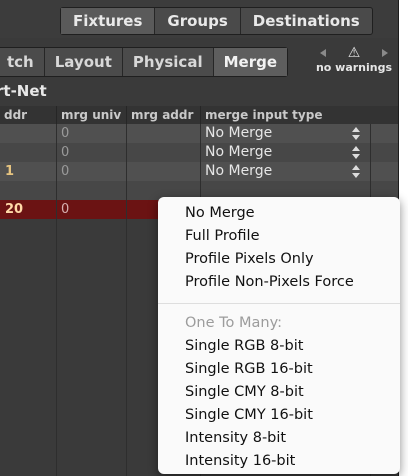 The image size is (408, 476). I want to click on menu-item-no-merge: No Merge, so click(220, 213).